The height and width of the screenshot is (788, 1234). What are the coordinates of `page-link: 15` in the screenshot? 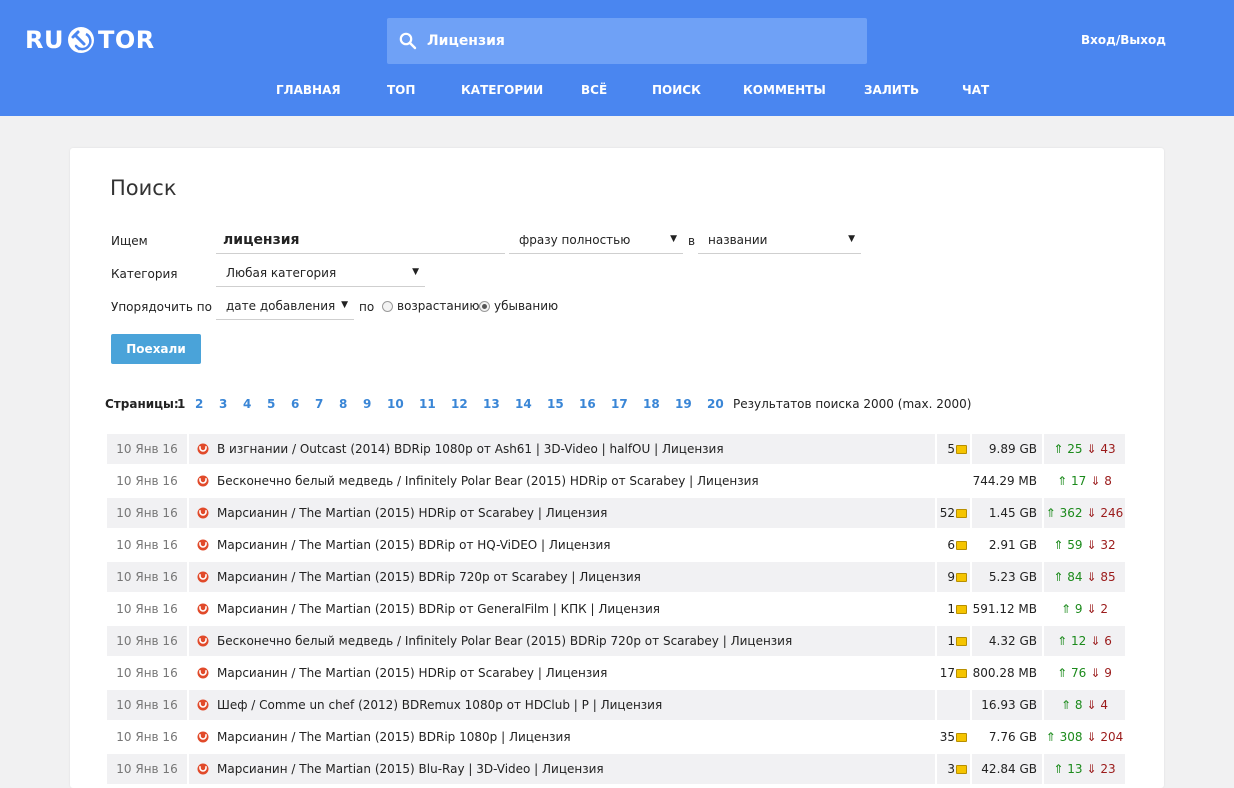 It's located at (555, 404).